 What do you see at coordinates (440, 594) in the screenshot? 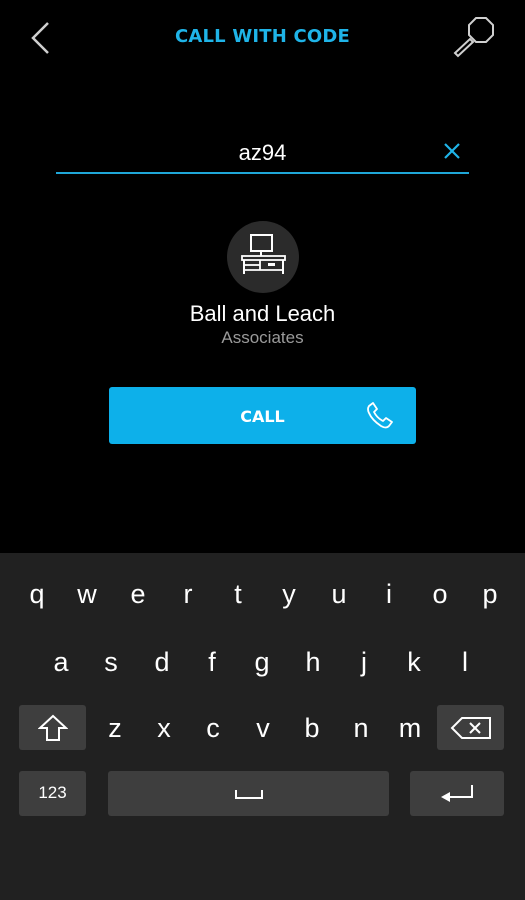
I see `key: o` at bounding box center [440, 594].